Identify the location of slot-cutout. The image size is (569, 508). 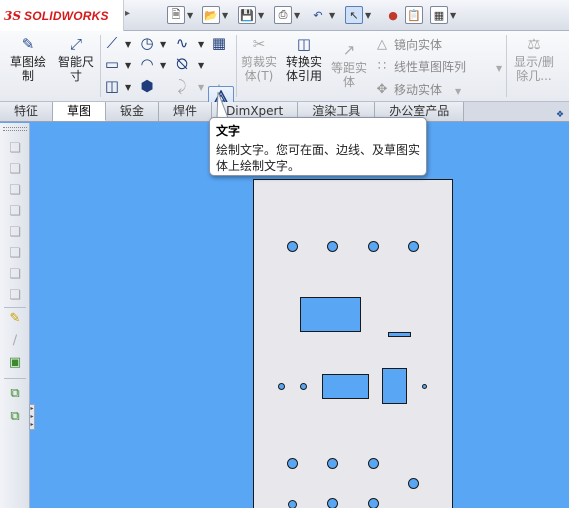
(399, 334).